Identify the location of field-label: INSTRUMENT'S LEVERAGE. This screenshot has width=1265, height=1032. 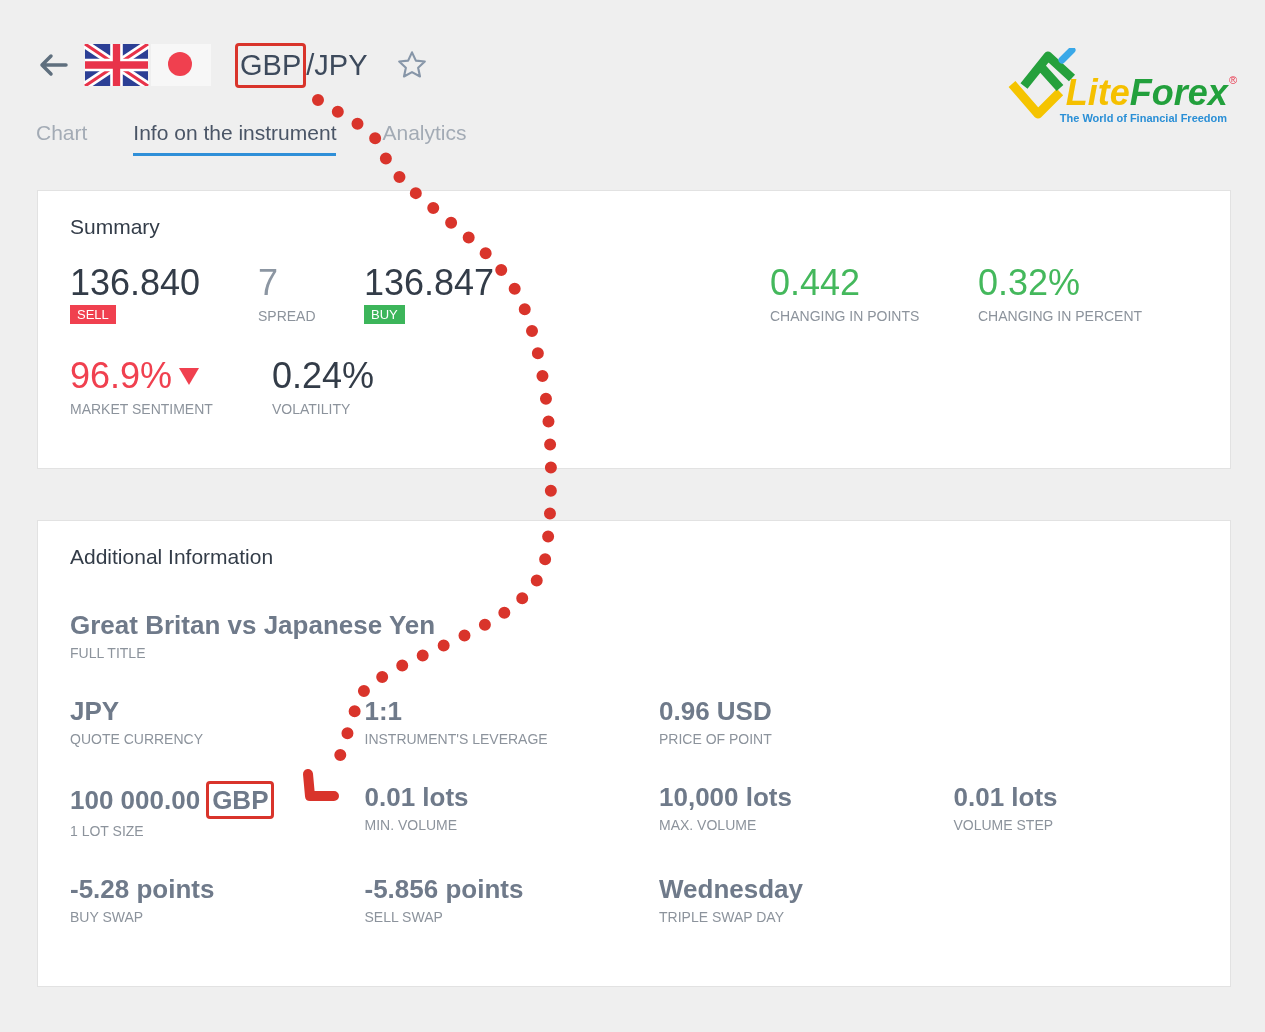
(456, 739).